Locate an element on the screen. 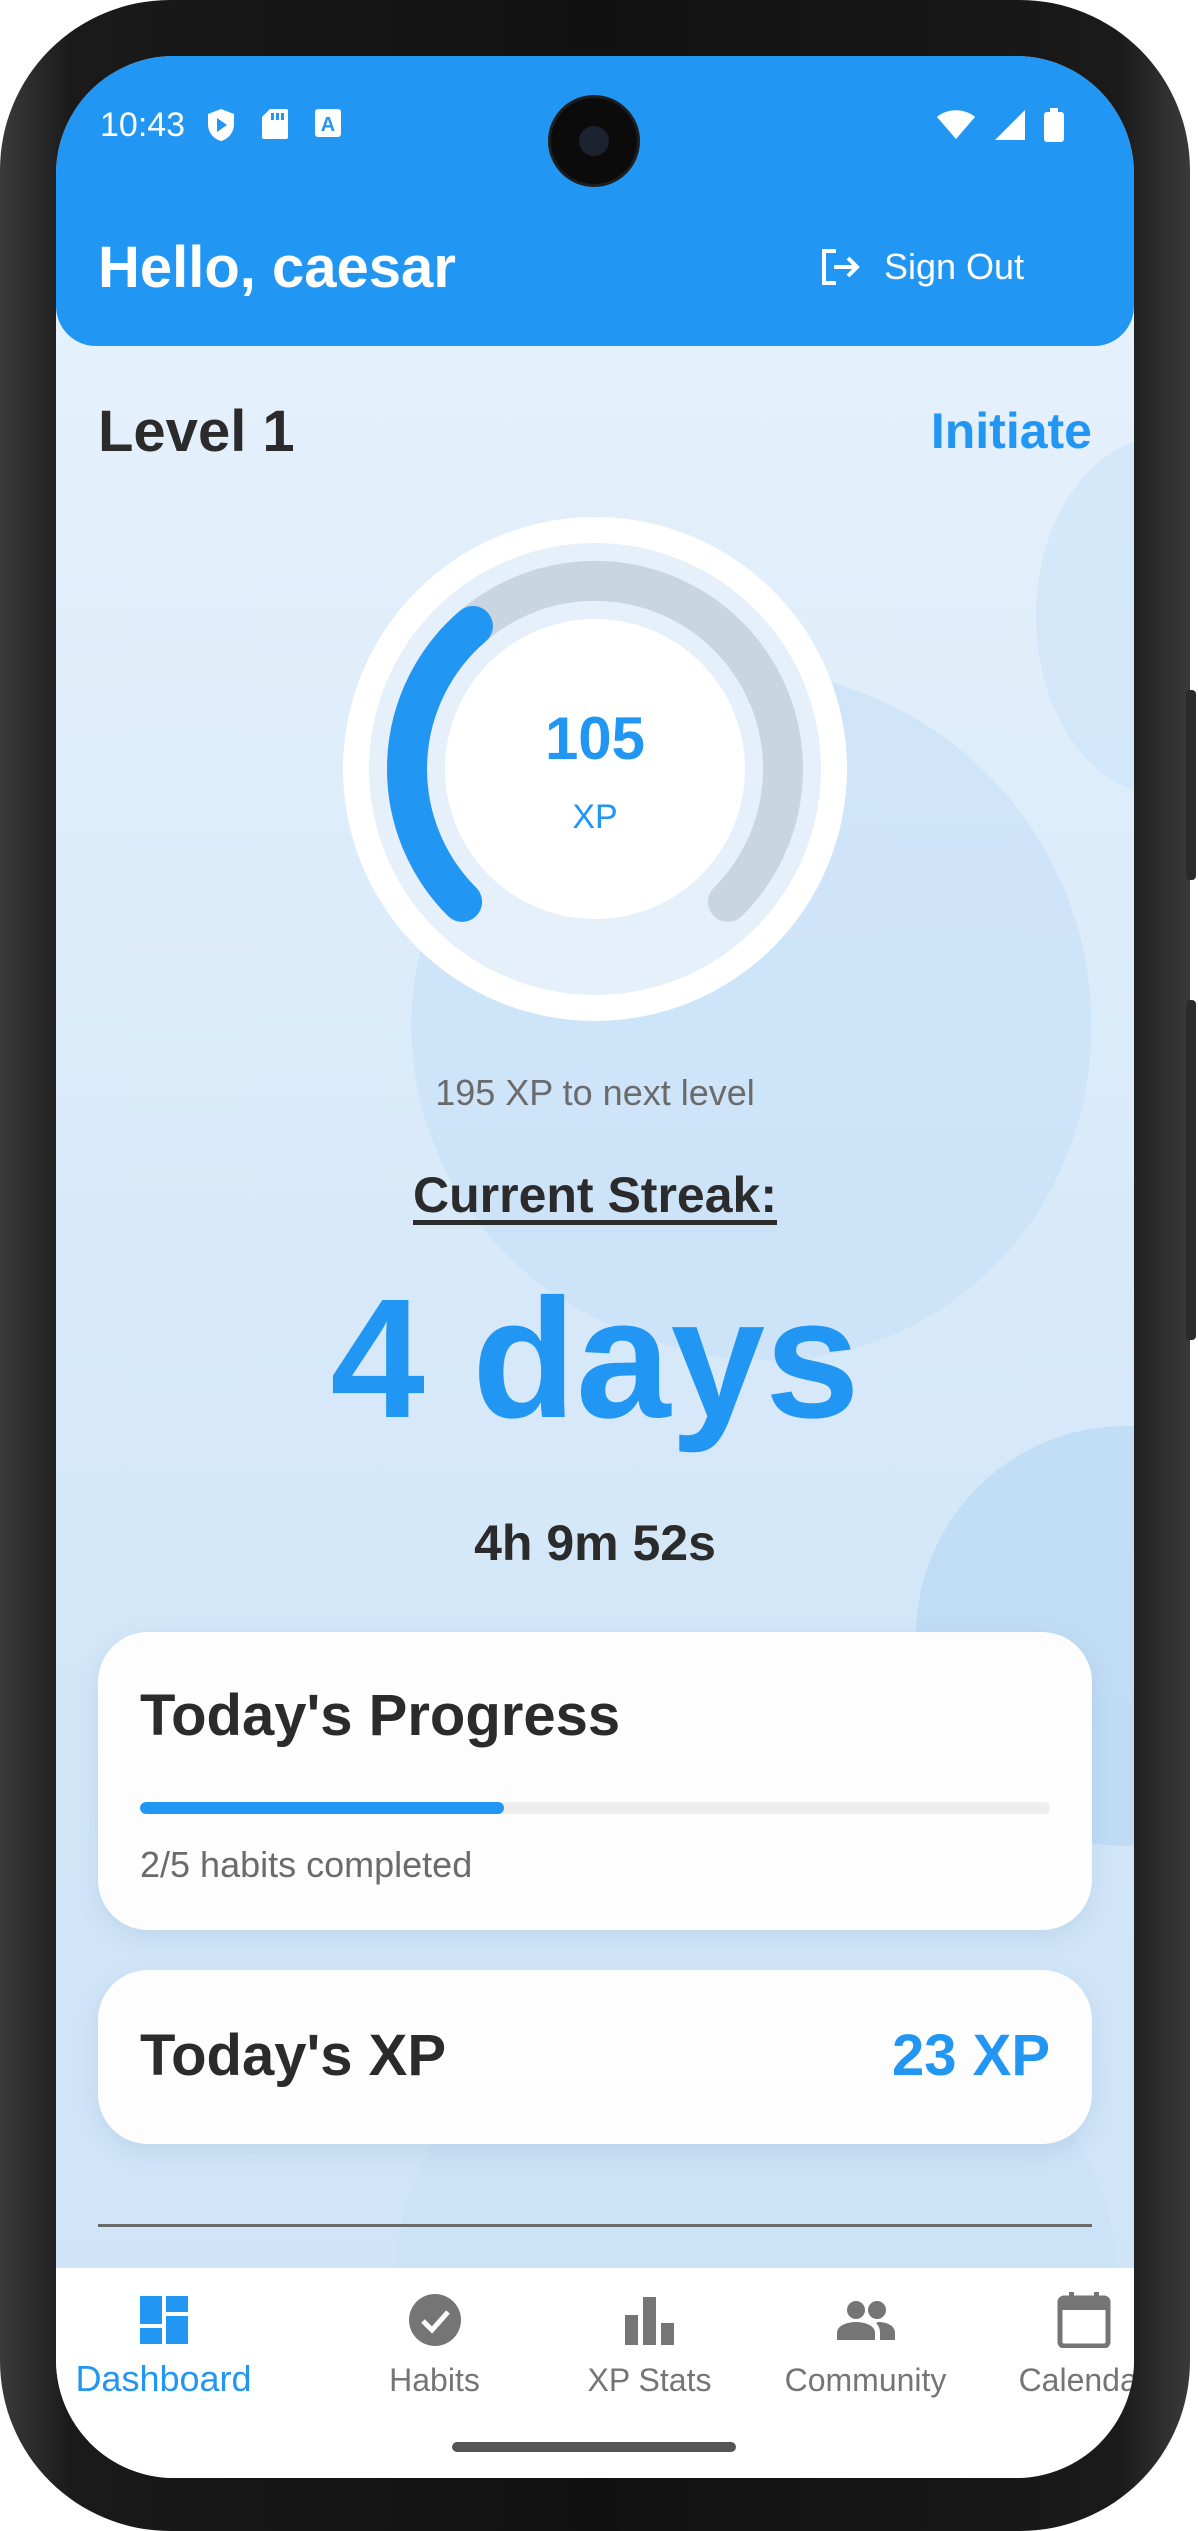 Image resolution: width=1198 pixels, height=2531 pixels. status-right-icons is located at coordinates (1000, 125).